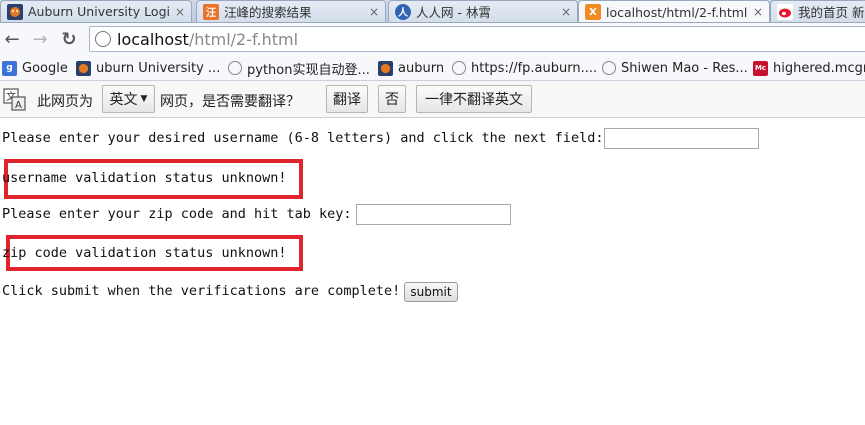 Image resolution: width=865 pixels, height=425 pixels. What do you see at coordinates (347, 99) in the screenshot?
I see `translate-button: 翻译` at bounding box center [347, 99].